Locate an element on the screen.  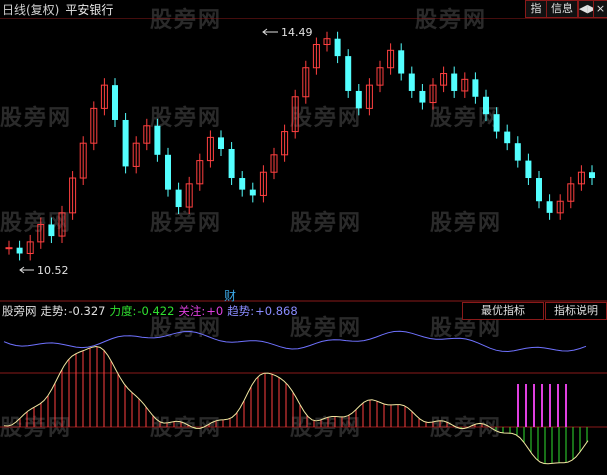
nav-arrows-icon: ◀▶ is located at coordinates (587, 9).